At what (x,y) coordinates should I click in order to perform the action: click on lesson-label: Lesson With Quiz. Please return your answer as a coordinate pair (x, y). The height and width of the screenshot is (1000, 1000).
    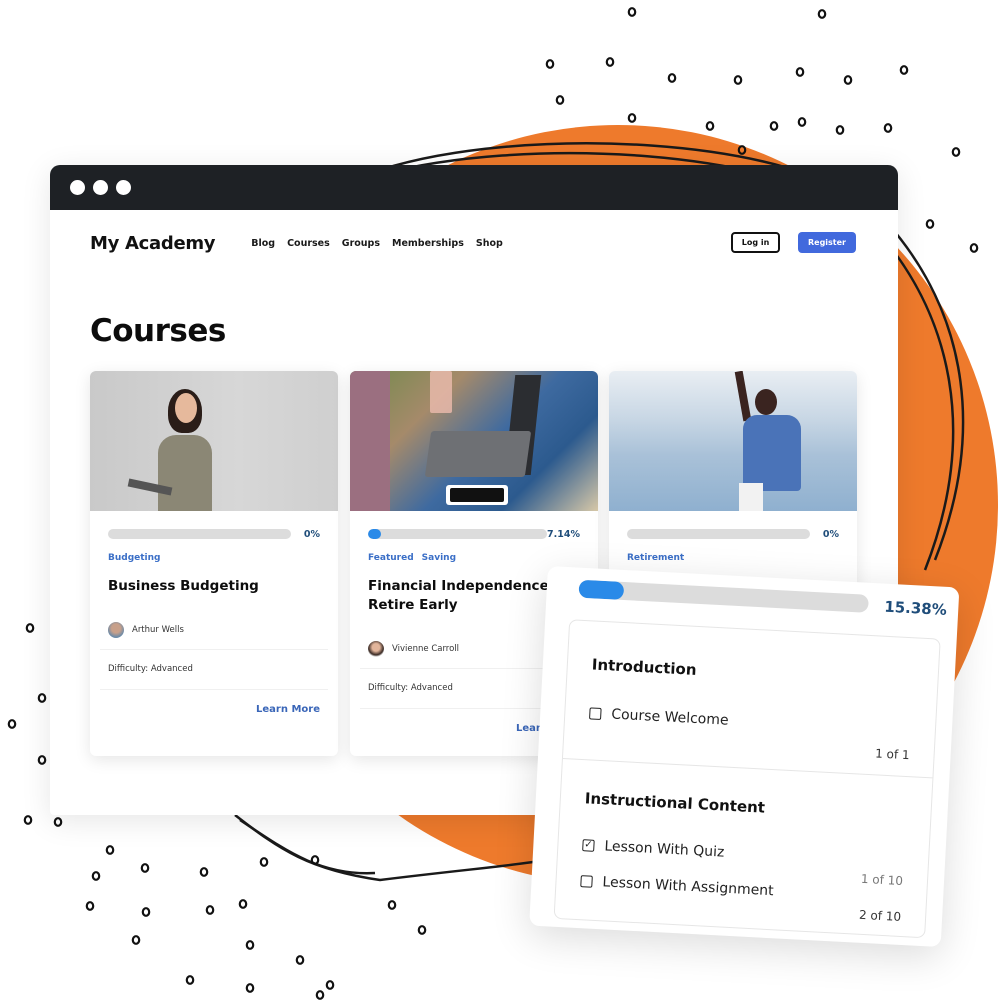
    Looking at the image, I should click on (664, 849).